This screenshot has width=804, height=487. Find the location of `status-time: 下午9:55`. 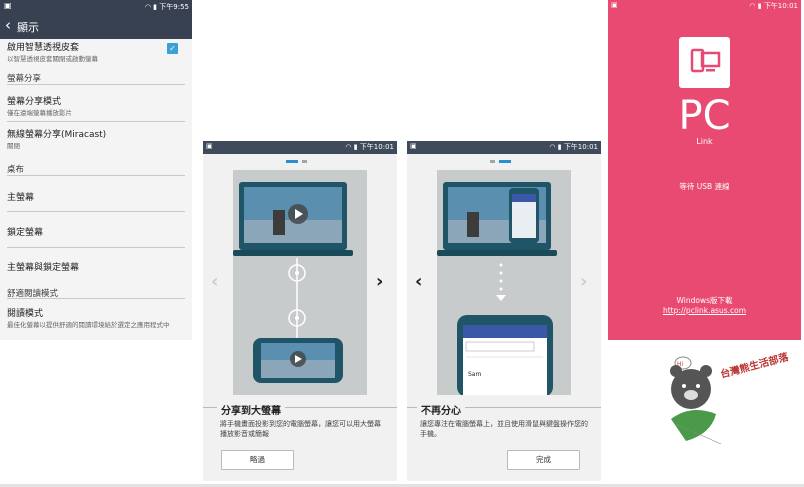

status-time: 下午9:55 is located at coordinates (174, 7).